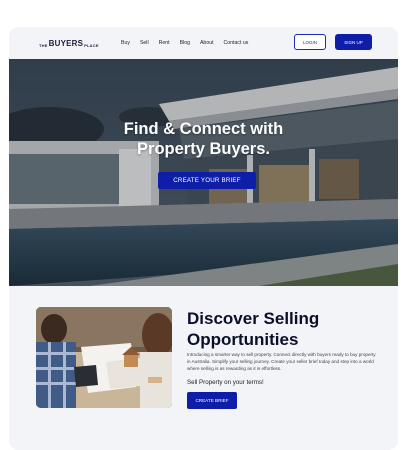 The image size is (409, 450). Describe the element at coordinates (144, 43) in the screenshot. I see `nav-sell: Sell` at that location.